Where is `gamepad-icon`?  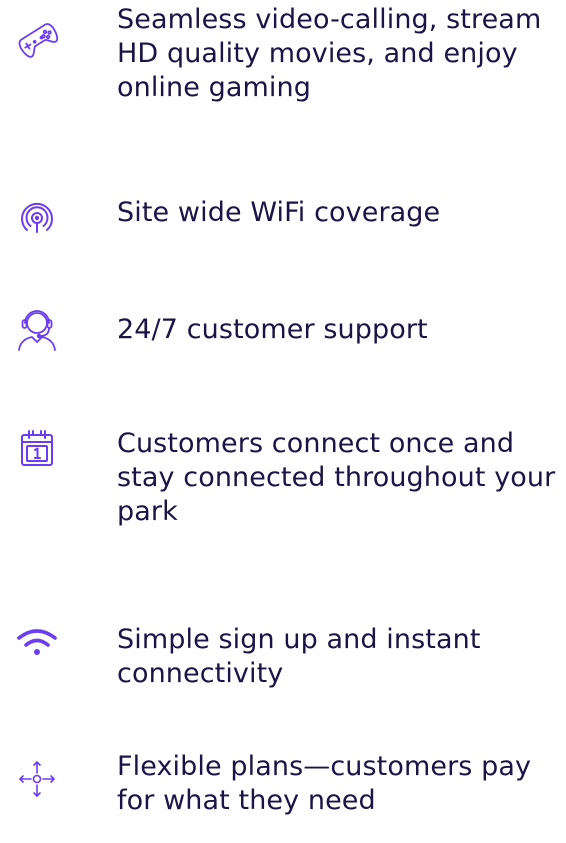
gamepad-icon is located at coordinates (37, 38).